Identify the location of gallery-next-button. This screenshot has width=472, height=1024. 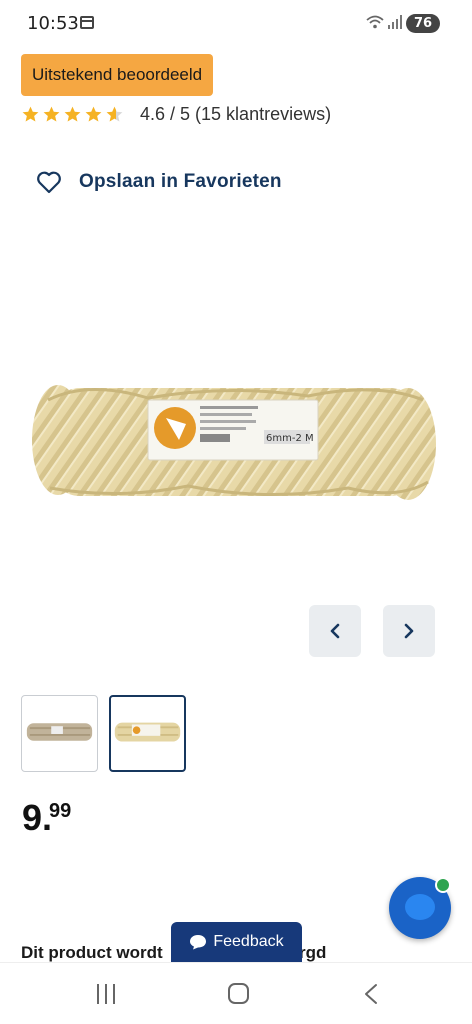
(409, 631).